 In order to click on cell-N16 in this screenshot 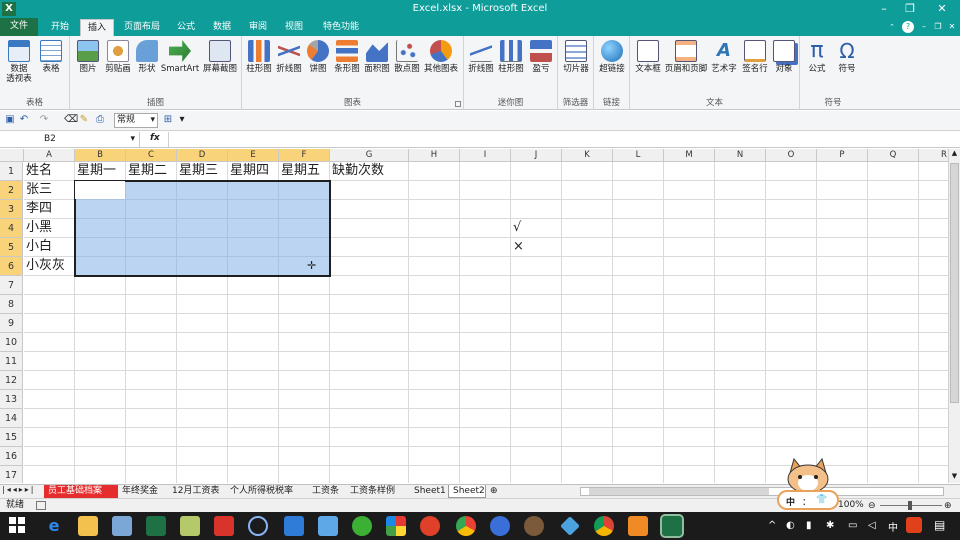, I will do `click(740, 456)`.